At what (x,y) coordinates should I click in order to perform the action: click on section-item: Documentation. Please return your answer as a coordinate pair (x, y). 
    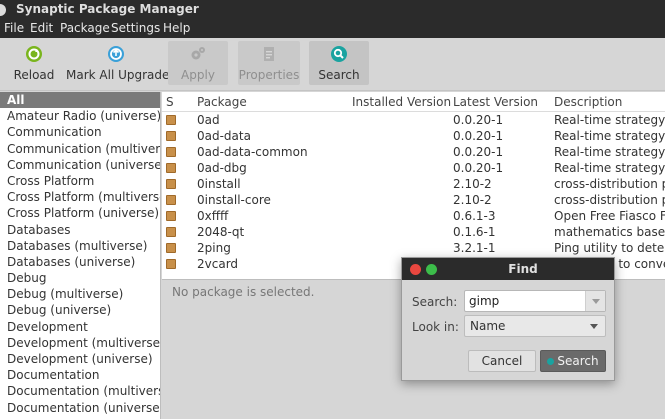
    Looking at the image, I should click on (80, 375).